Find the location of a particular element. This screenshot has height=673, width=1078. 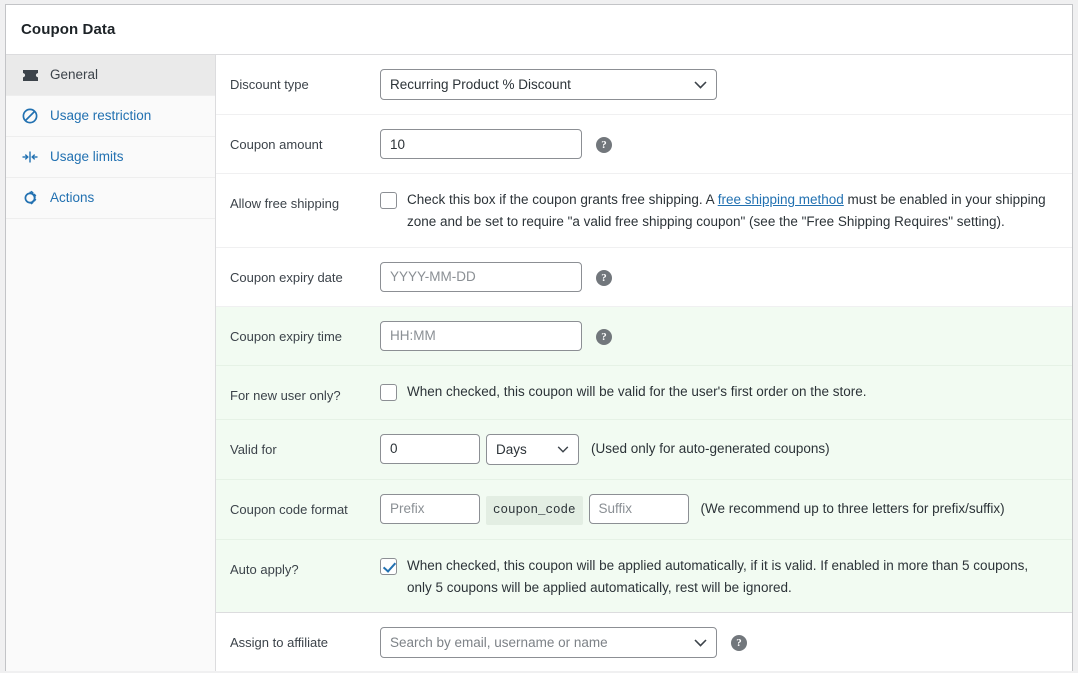

discount-type-select-wrap: Recurring Product % Discount is located at coordinates (548, 84).